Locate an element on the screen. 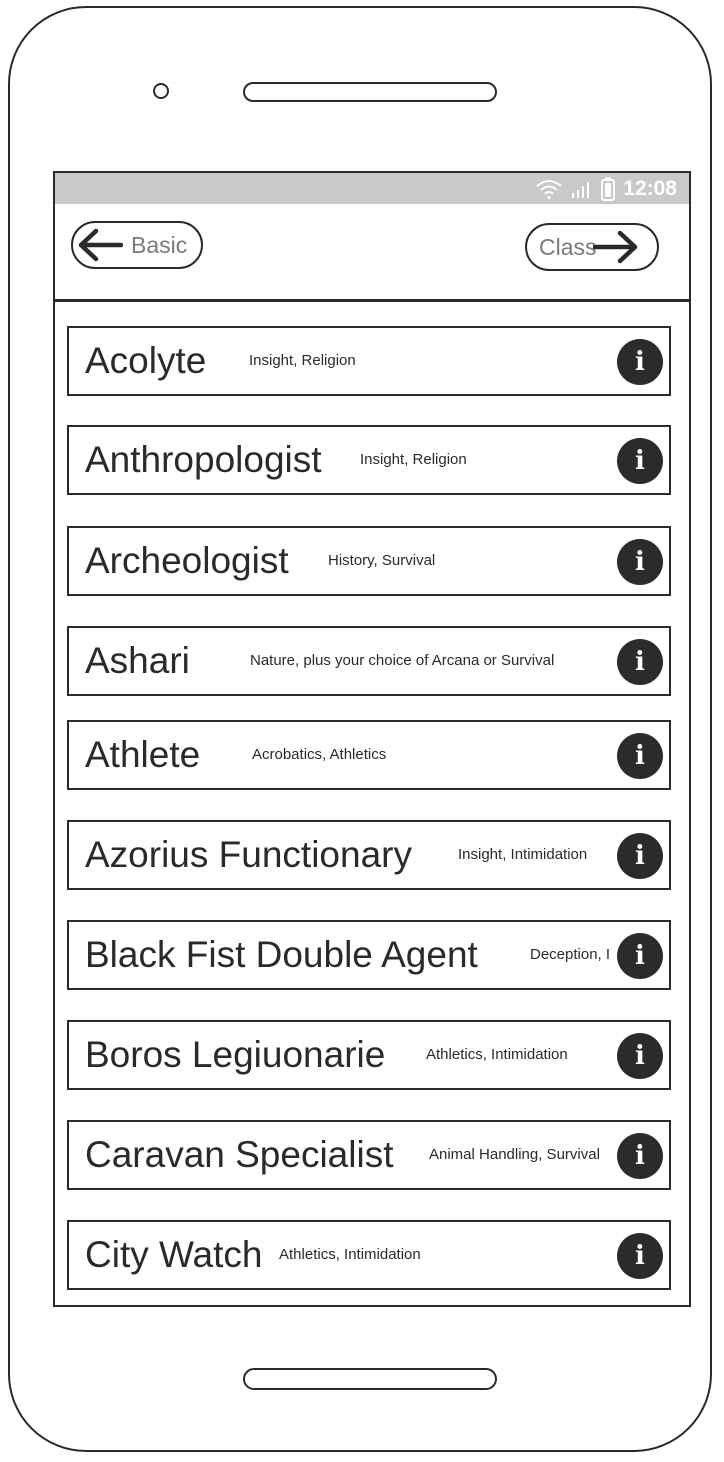  background-name: Caravan Specialist is located at coordinates (239, 1154).